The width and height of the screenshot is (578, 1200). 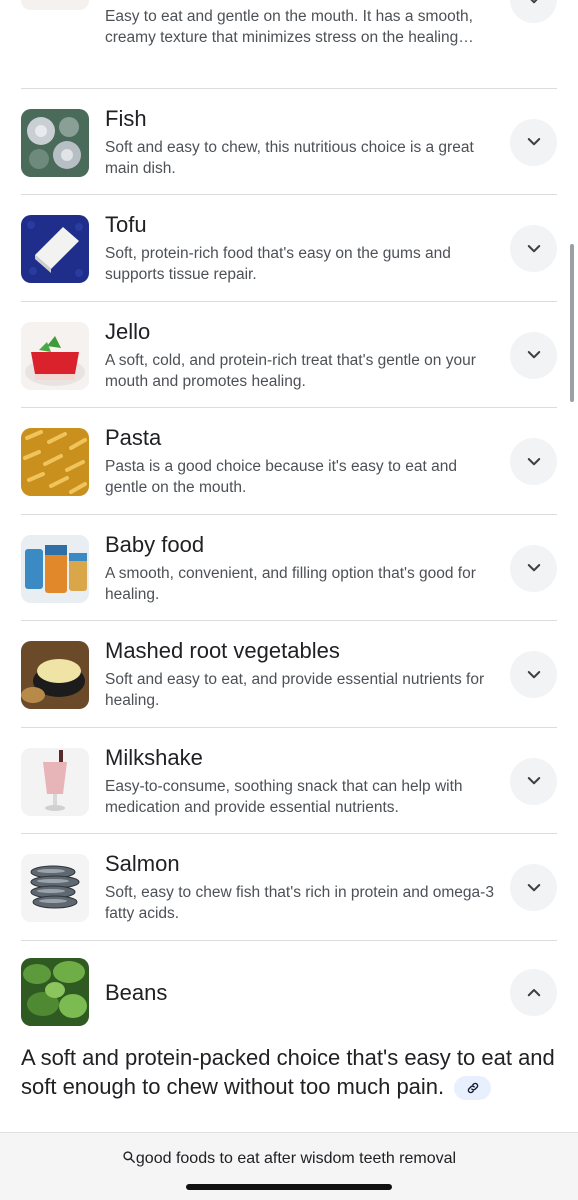 What do you see at coordinates (55, 888) in the screenshot?
I see `salmon-photo` at bounding box center [55, 888].